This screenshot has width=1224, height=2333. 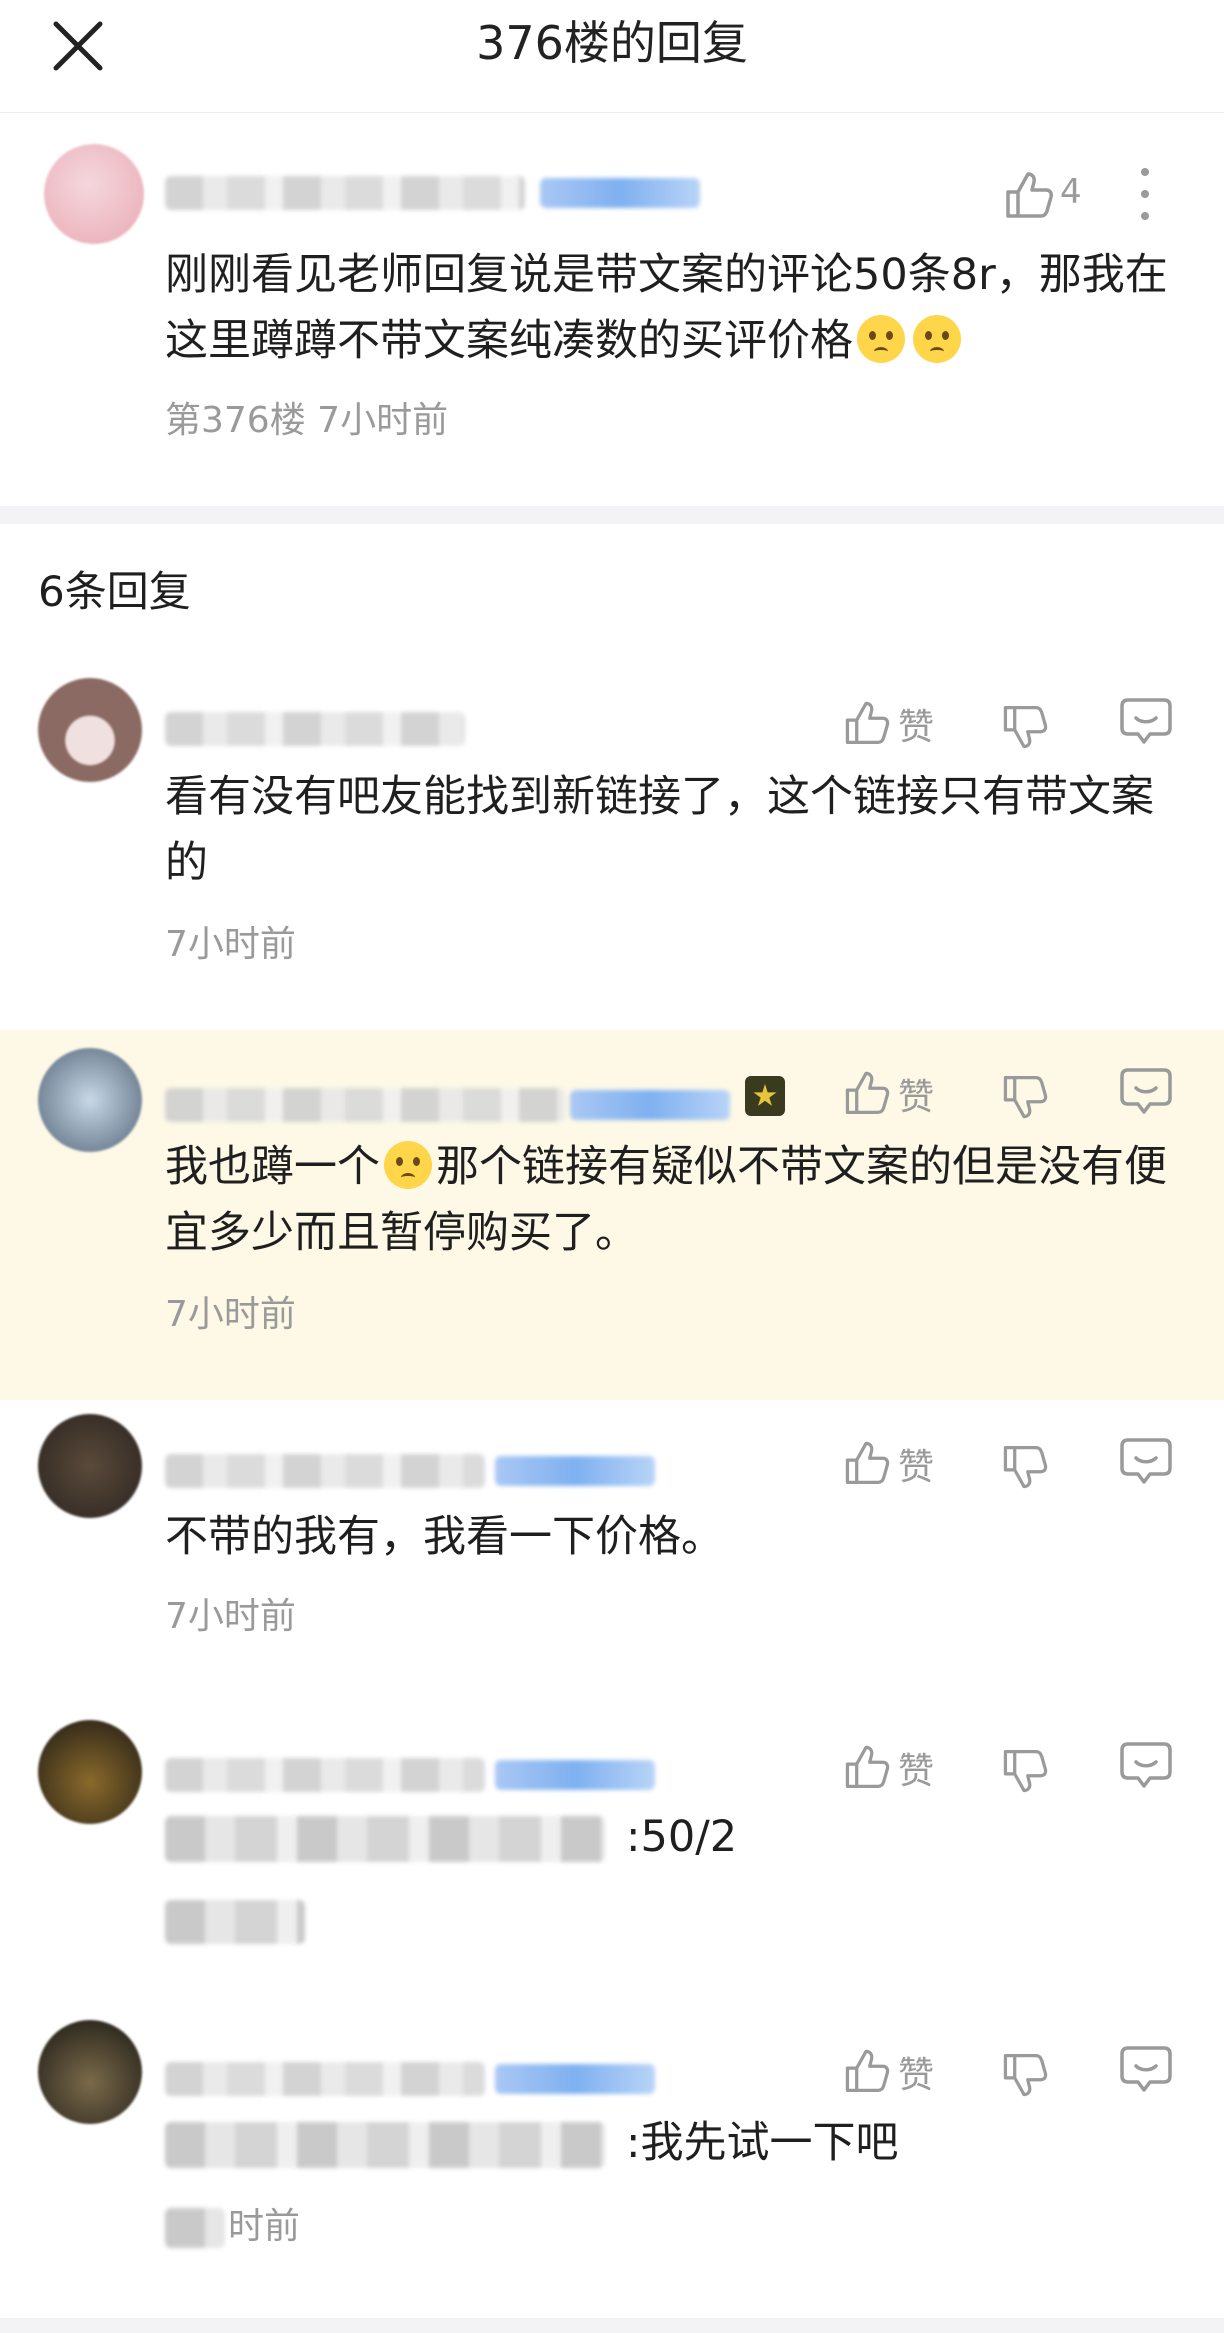 What do you see at coordinates (264, 2226) in the screenshot?
I see `reply-time: 时前` at bounding box center [264, 2226].